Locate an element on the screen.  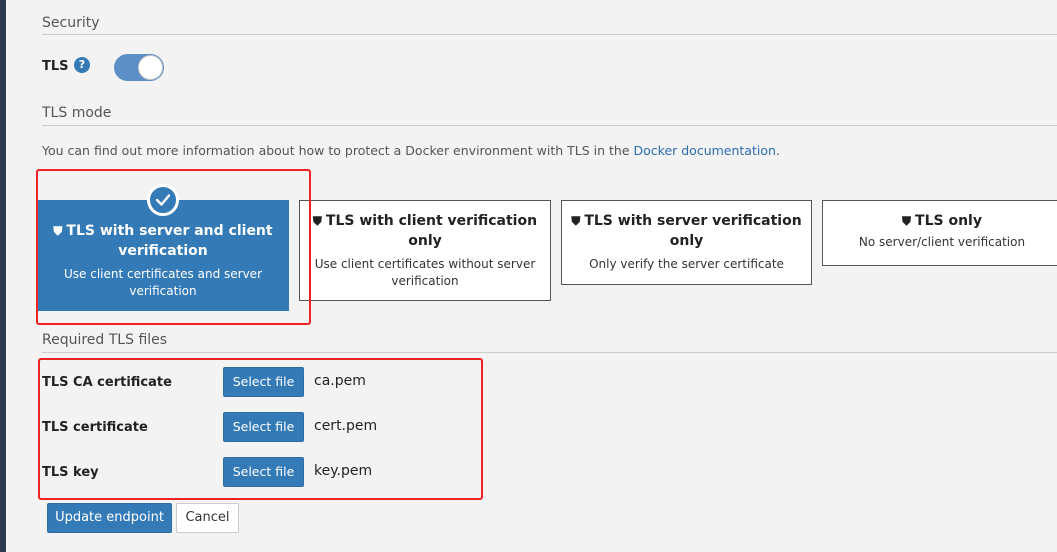
option-title: ⛊ TLS with server verification only is located at coordinates (686, 231).